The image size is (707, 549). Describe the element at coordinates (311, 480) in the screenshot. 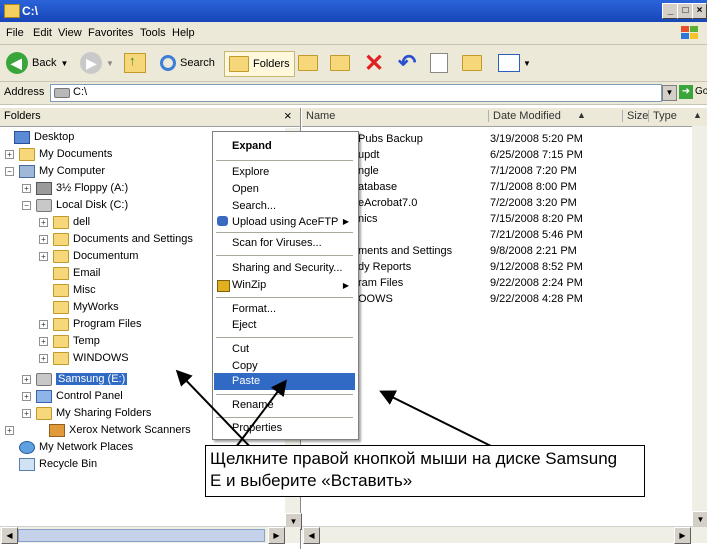

I see `callout-text-line-2: E и выберите «Вставить»` at that location.